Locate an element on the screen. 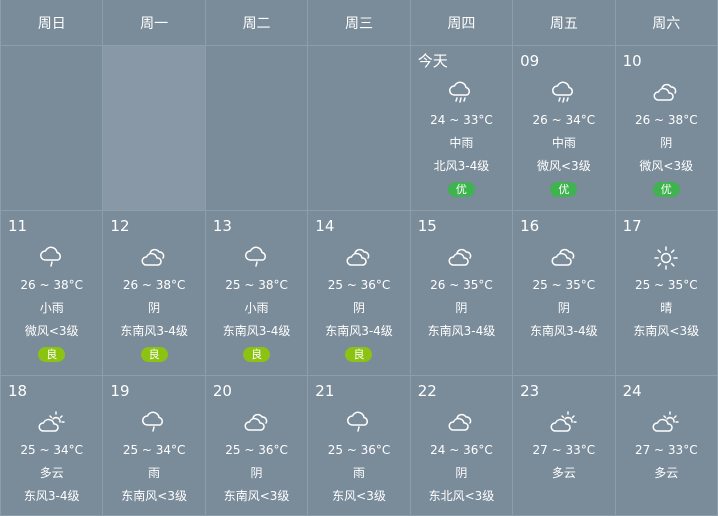  temperature-range: 24 ~ 33°C is located at coordinates (461, 120).